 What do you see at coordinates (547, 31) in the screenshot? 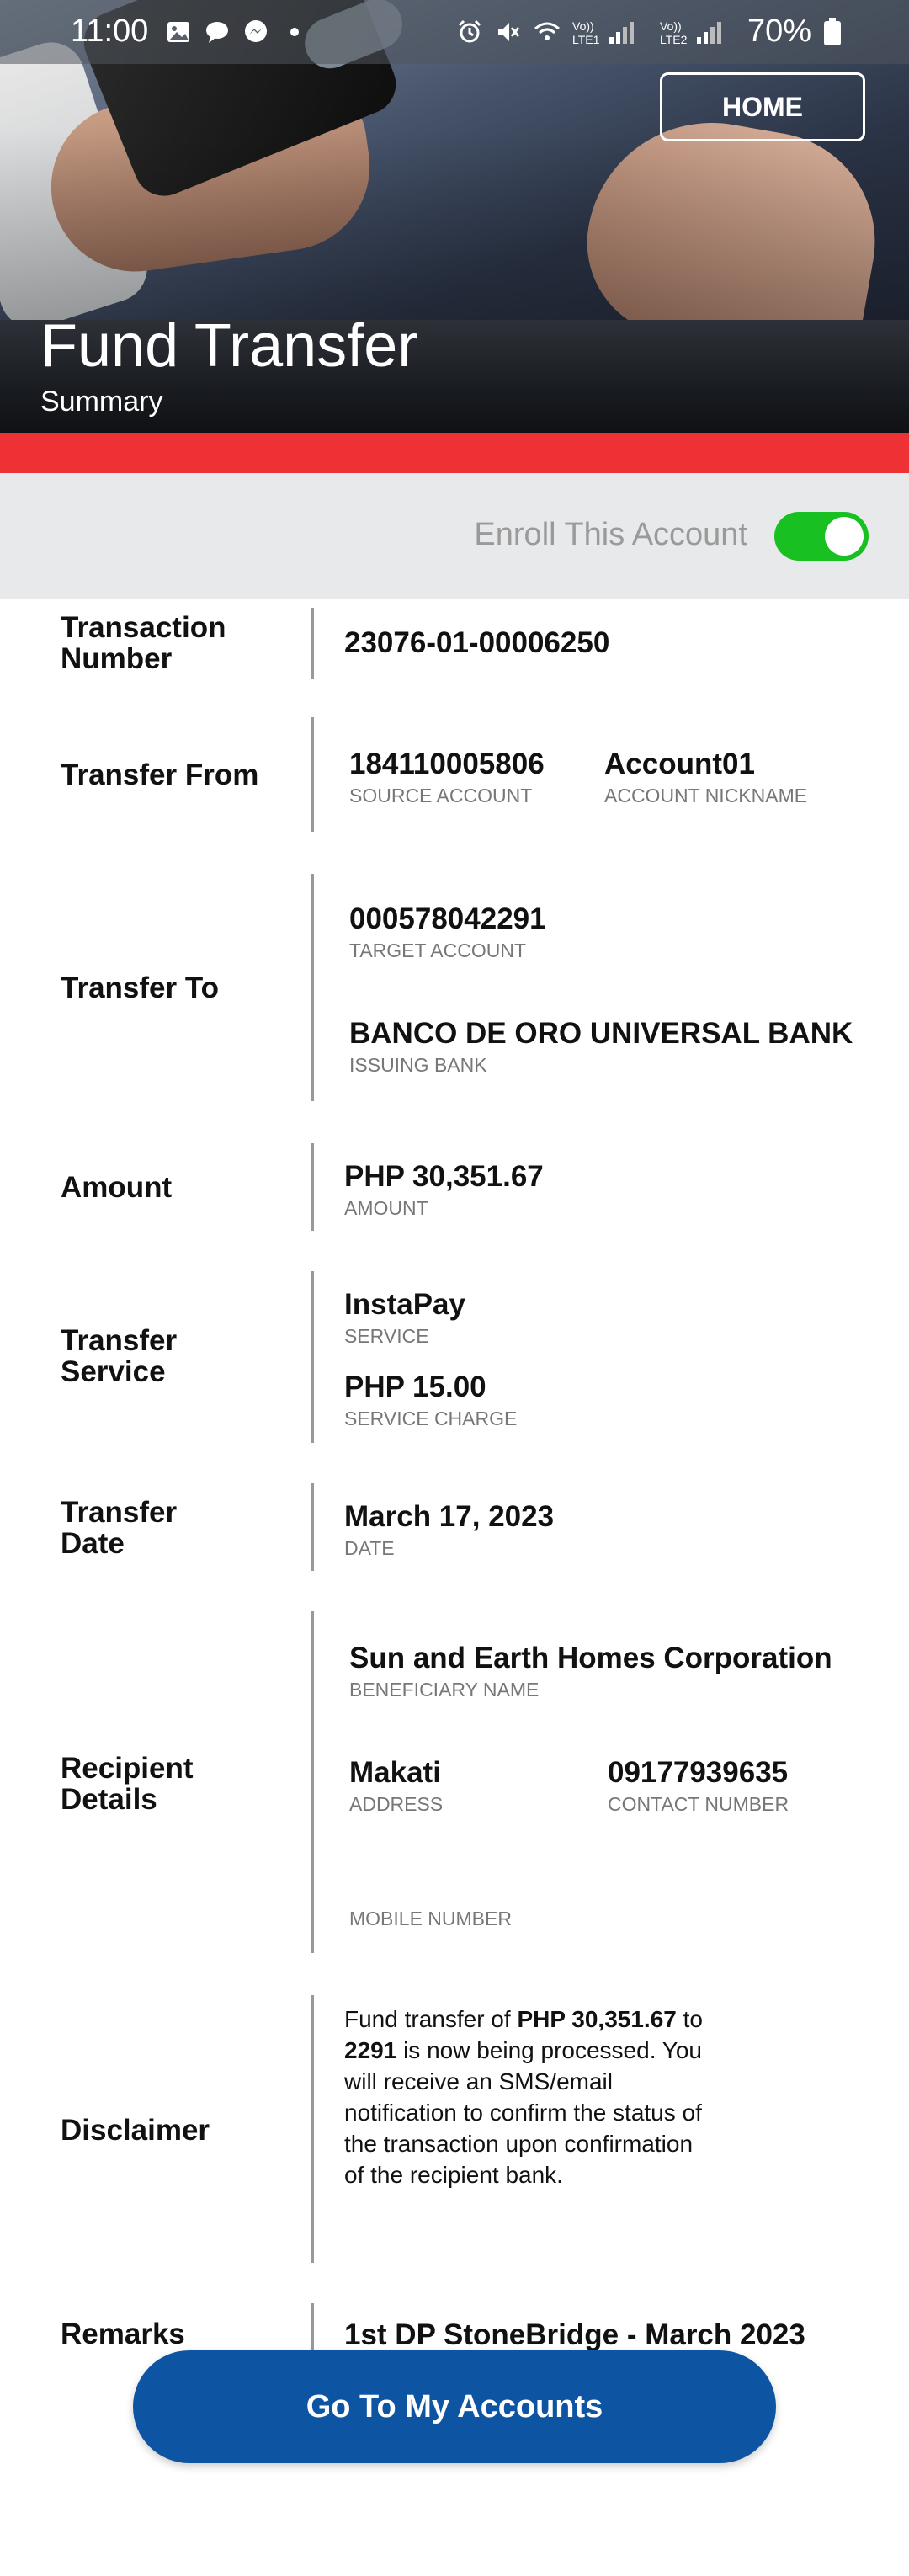
I see `wifi-icon` at bounding box center [547, 31].